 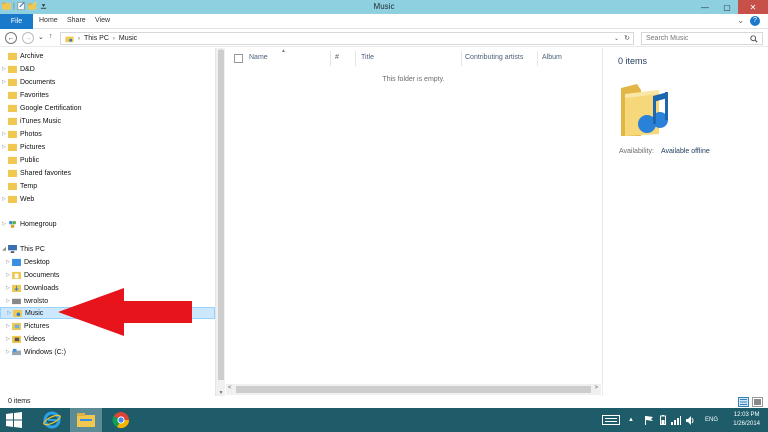 I want to click on column-contributing-artists: Contributing artists, so click(x=494, y=57).